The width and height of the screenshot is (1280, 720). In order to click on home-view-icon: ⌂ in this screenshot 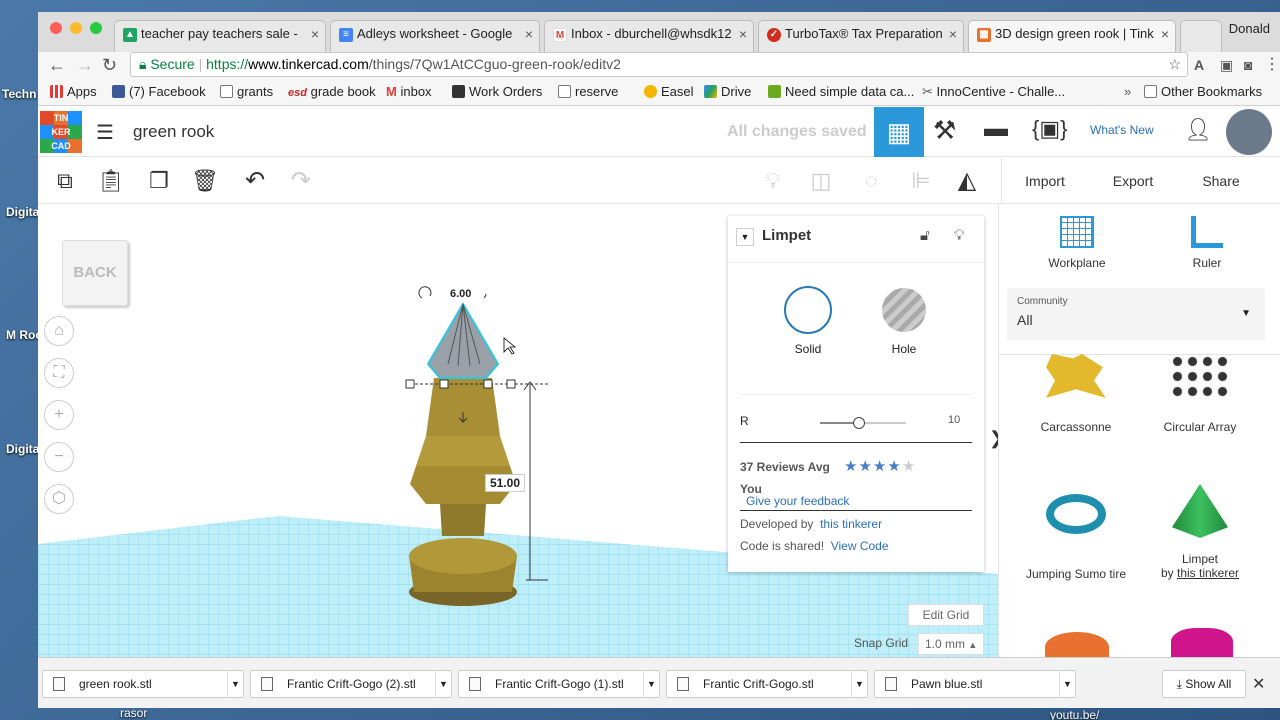, I will do `click(59, 331)`.